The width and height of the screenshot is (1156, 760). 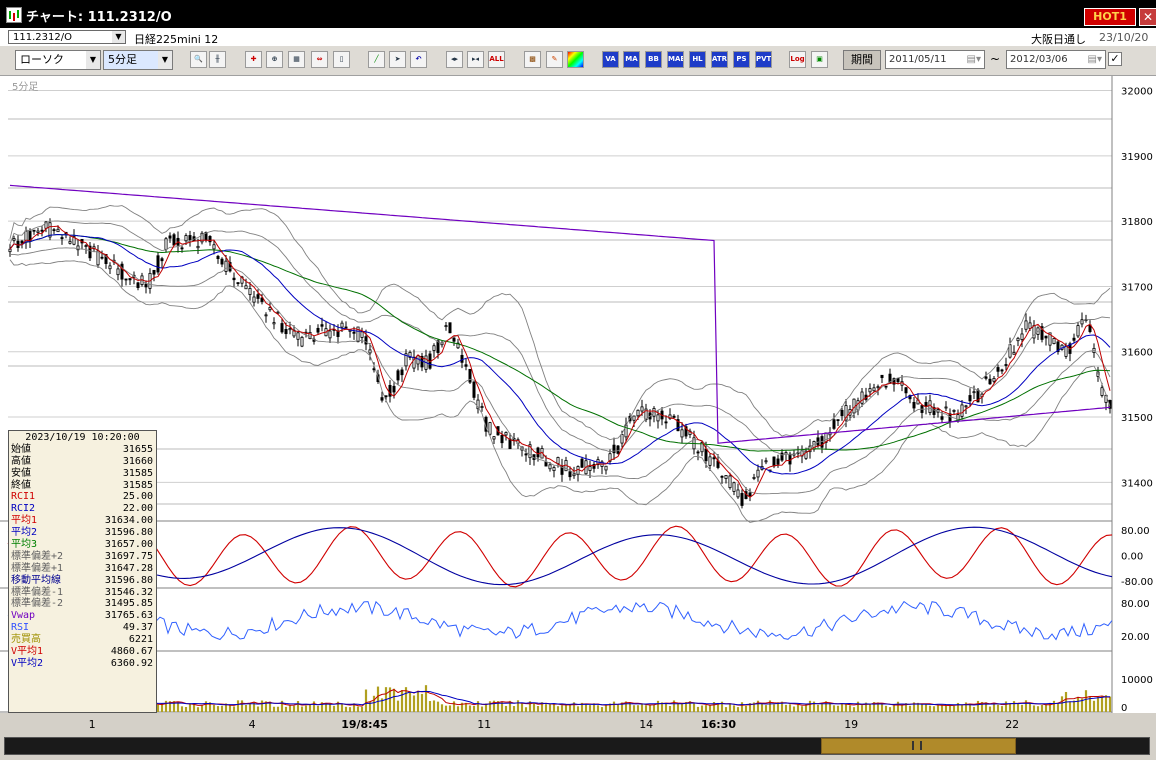 What do you see at coordinates (554, 59) in the screenshot?
I see `brush-icon: ✎` at bounding box center [554, 59].